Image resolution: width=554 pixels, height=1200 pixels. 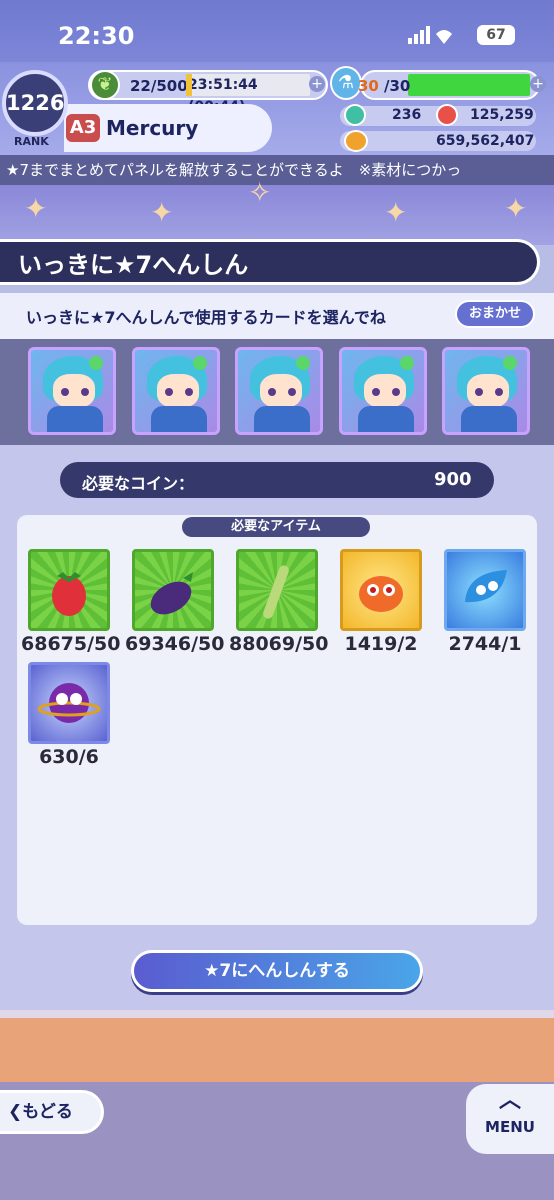 I want to click on auto-select-button: おまかせ, so click(x=495, y=314).